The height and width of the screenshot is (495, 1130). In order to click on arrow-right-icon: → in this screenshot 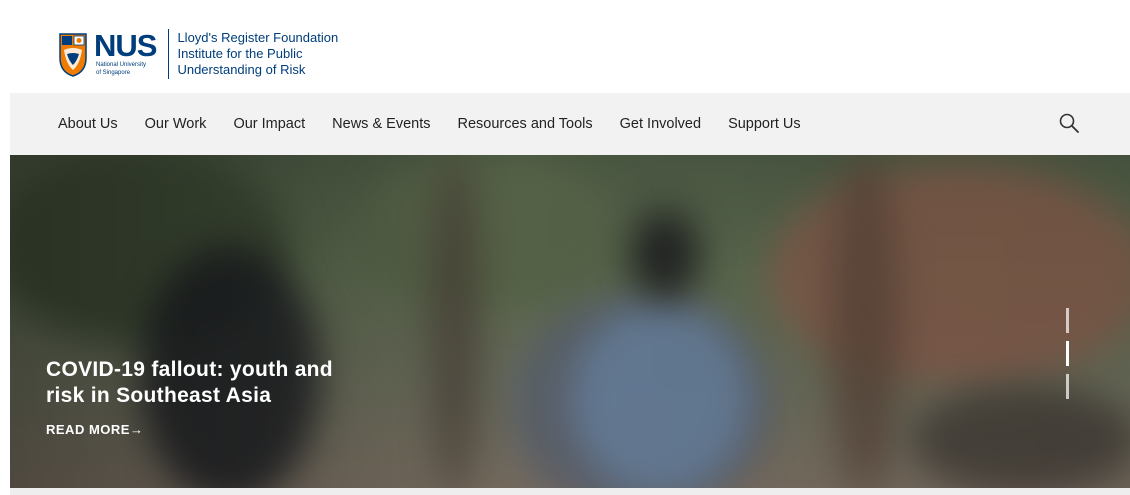, I will do `click(136, 429)`.